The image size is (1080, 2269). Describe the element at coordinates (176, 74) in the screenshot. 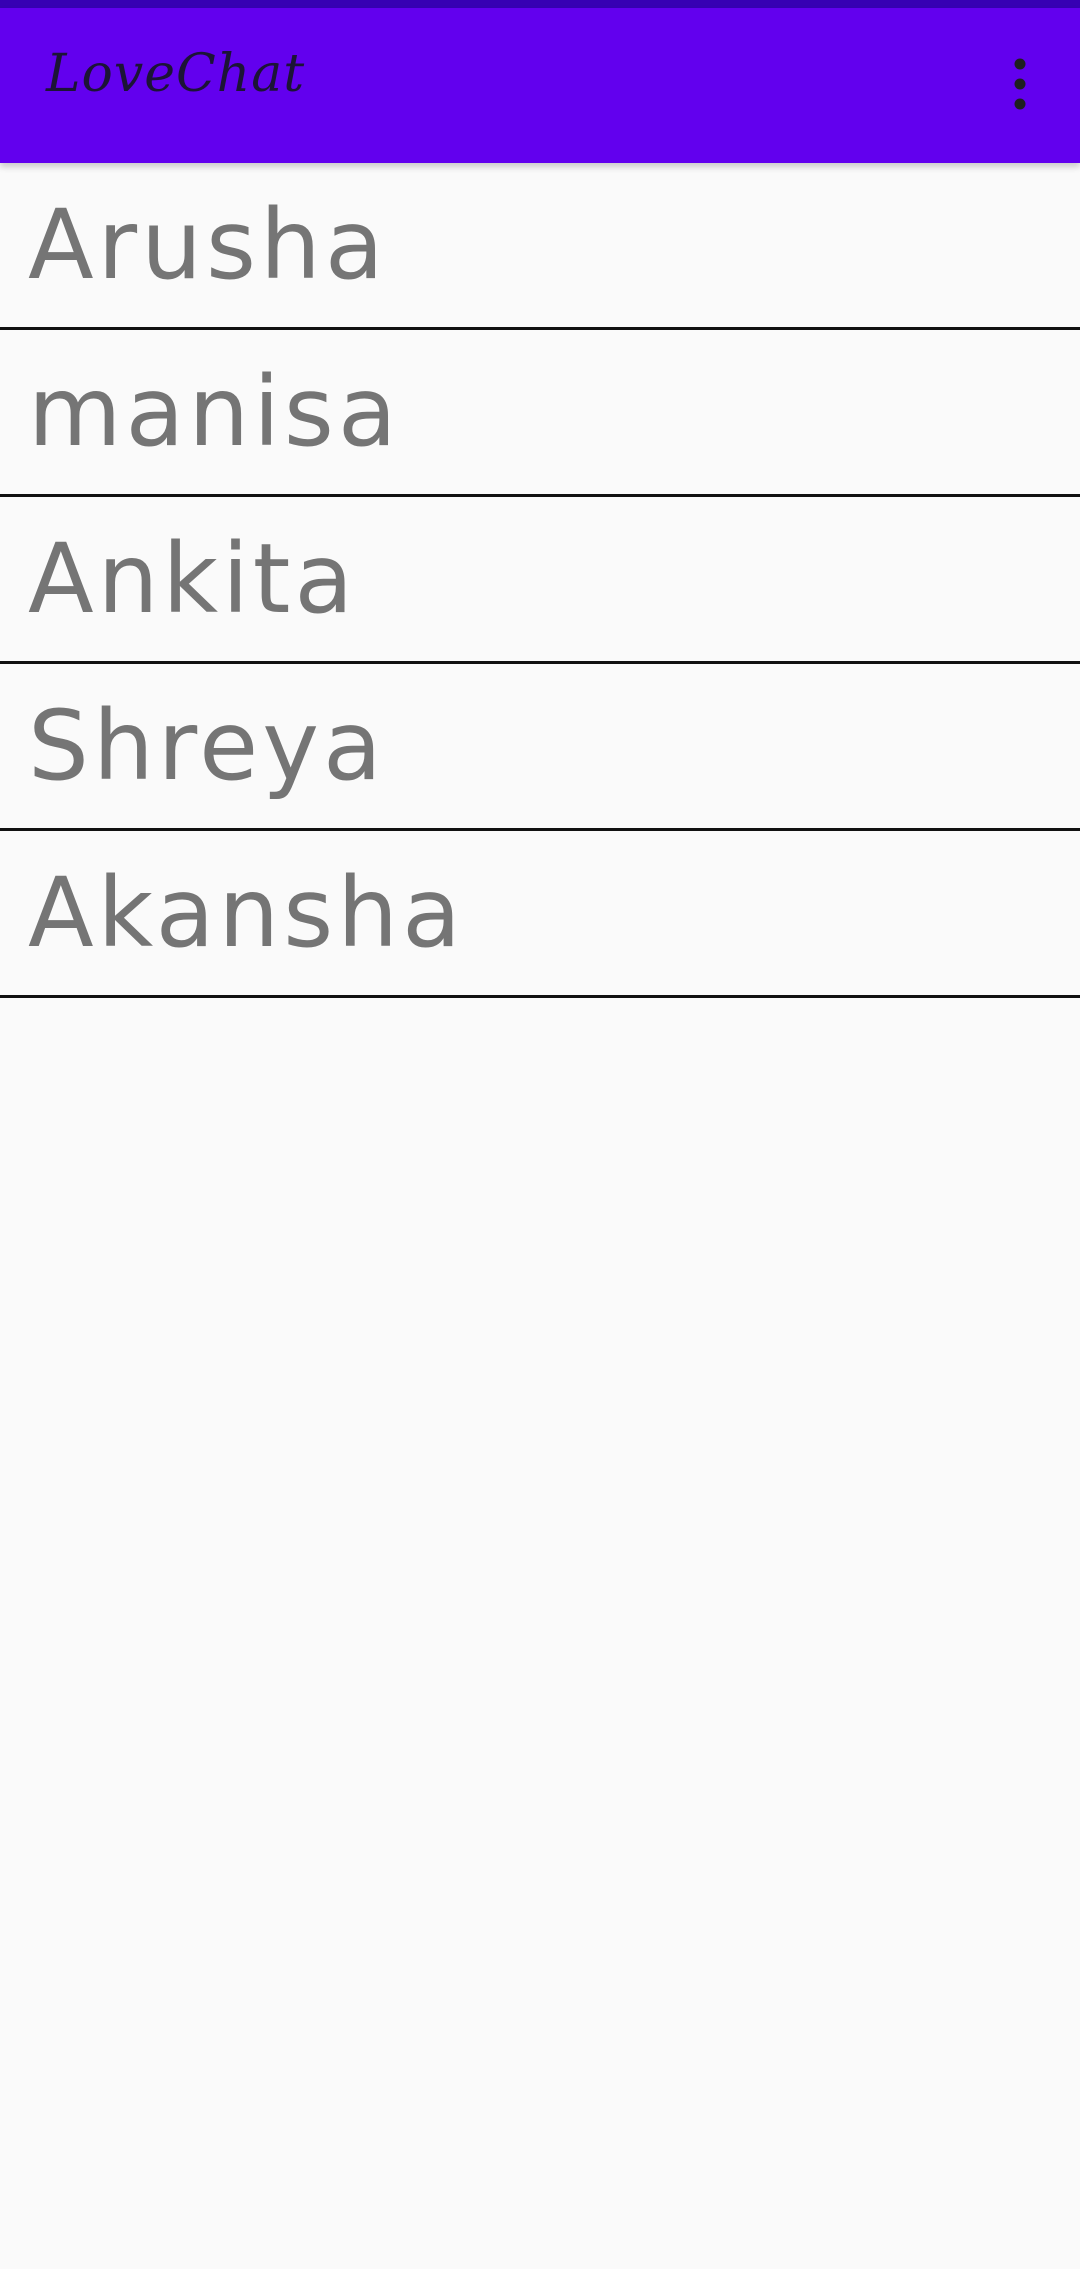

I see `app-title: LoveChat` at that location.